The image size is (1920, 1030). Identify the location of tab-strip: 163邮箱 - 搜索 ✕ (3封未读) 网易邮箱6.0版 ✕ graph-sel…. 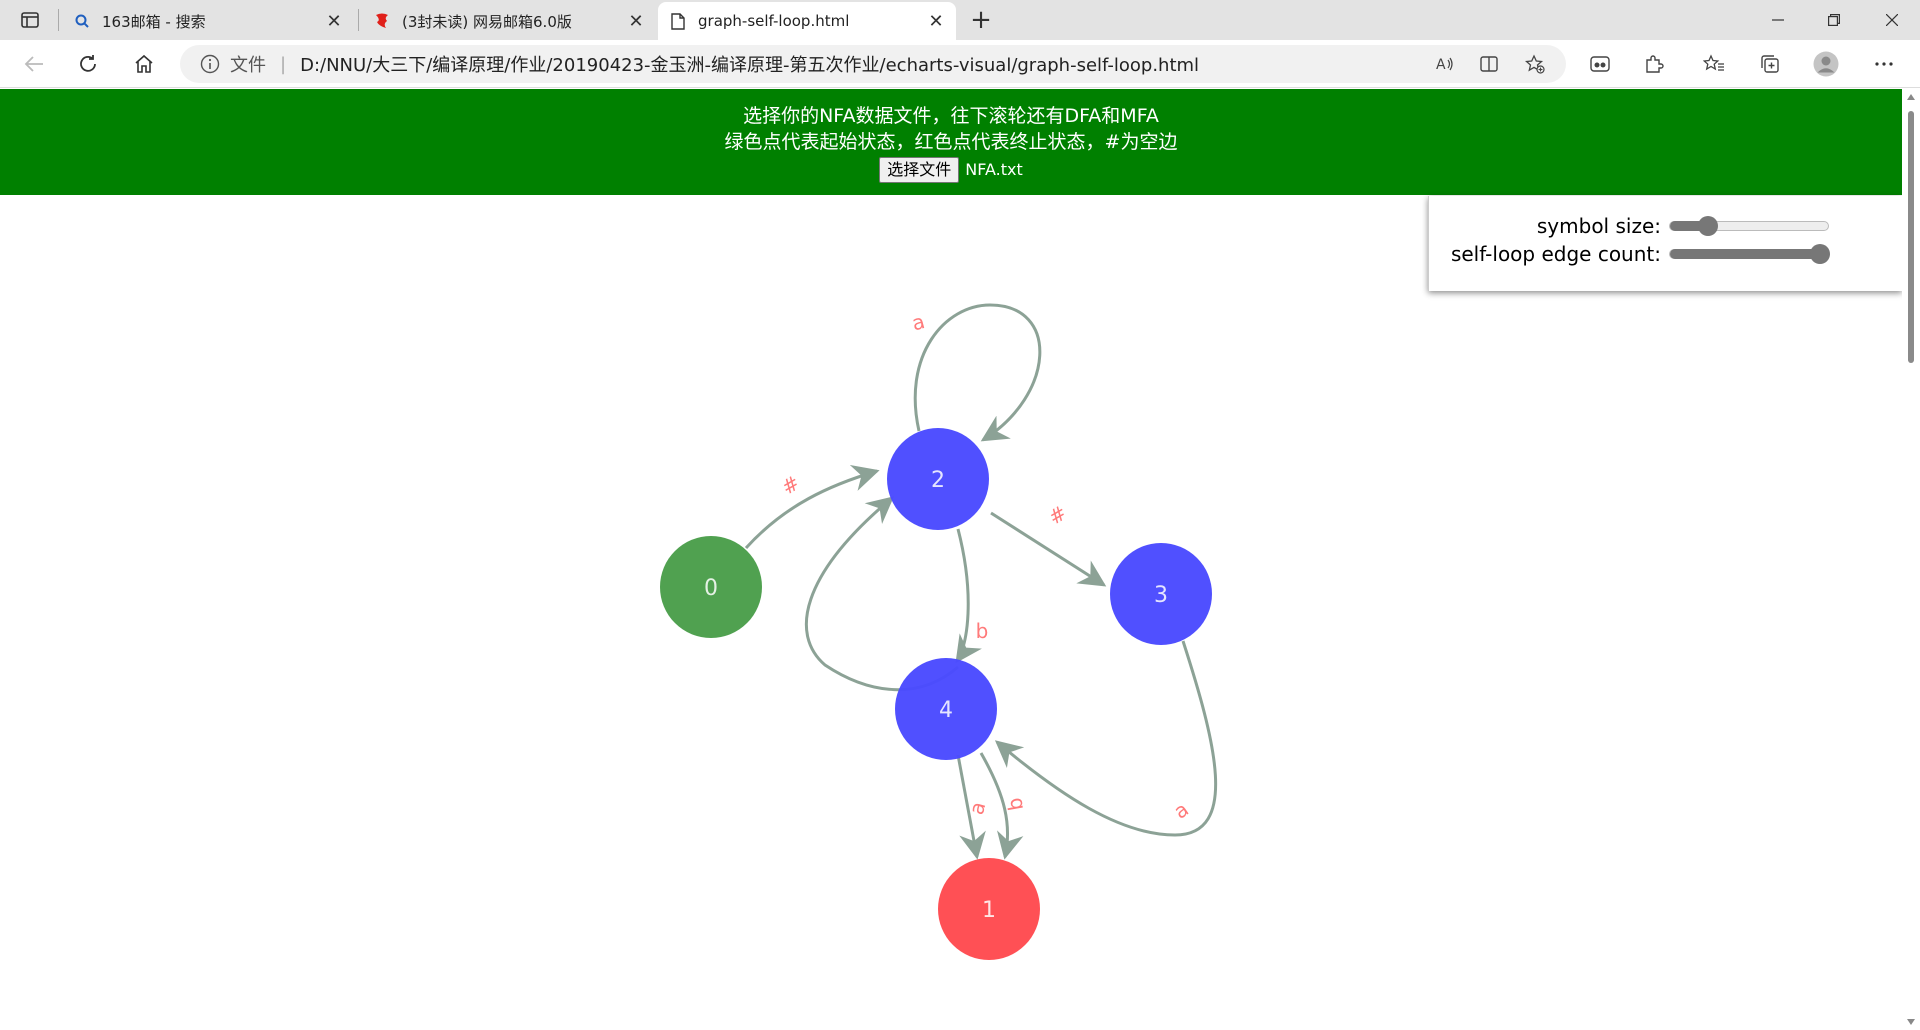
(960, 20).